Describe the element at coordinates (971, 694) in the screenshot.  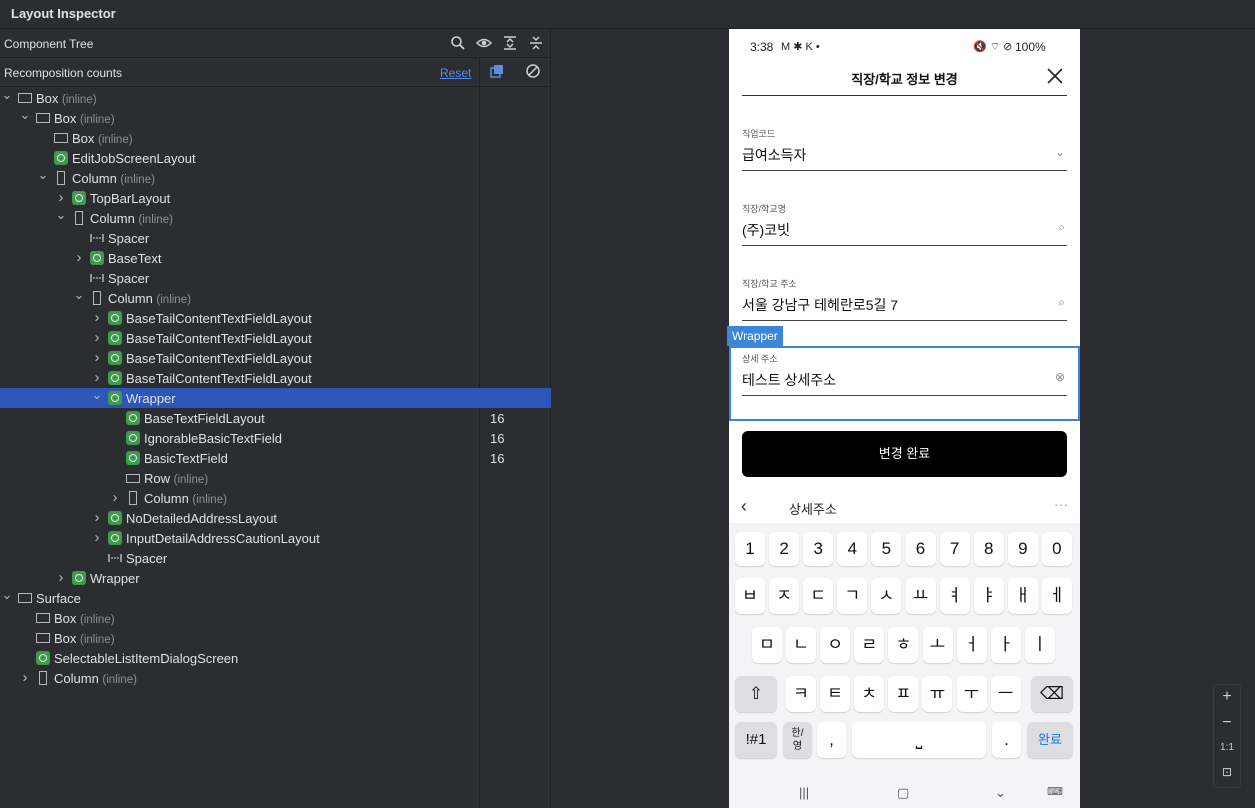
I see `keyboard-key: ㅜ` at that location.